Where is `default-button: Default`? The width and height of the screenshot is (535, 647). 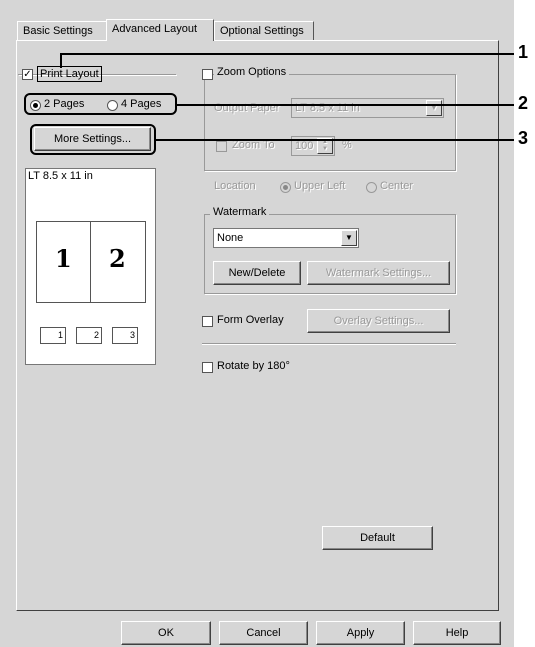
default-button: Default is located at coordinates (377, 538).